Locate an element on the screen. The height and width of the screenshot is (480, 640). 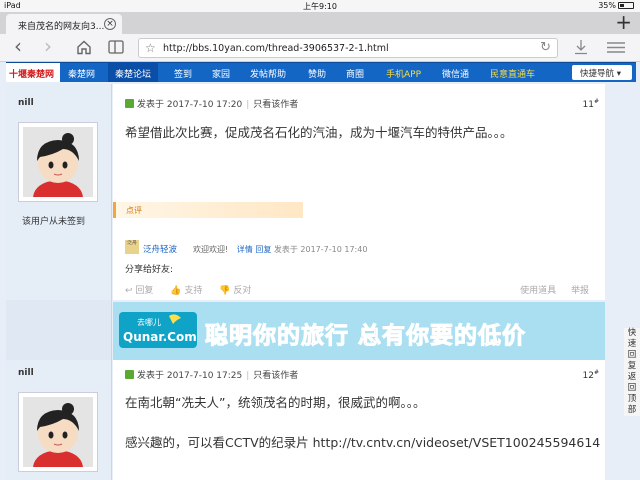
floor-mark: # is located at coordinates (596, 101).